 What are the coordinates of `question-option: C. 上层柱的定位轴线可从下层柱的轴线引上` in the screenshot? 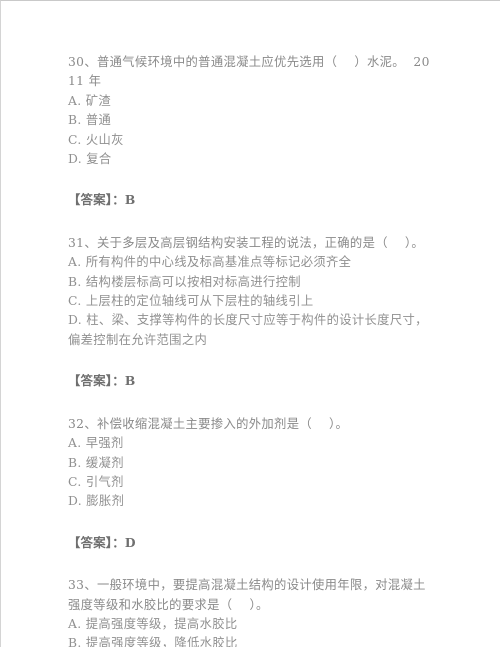 It's located at (251, 301).